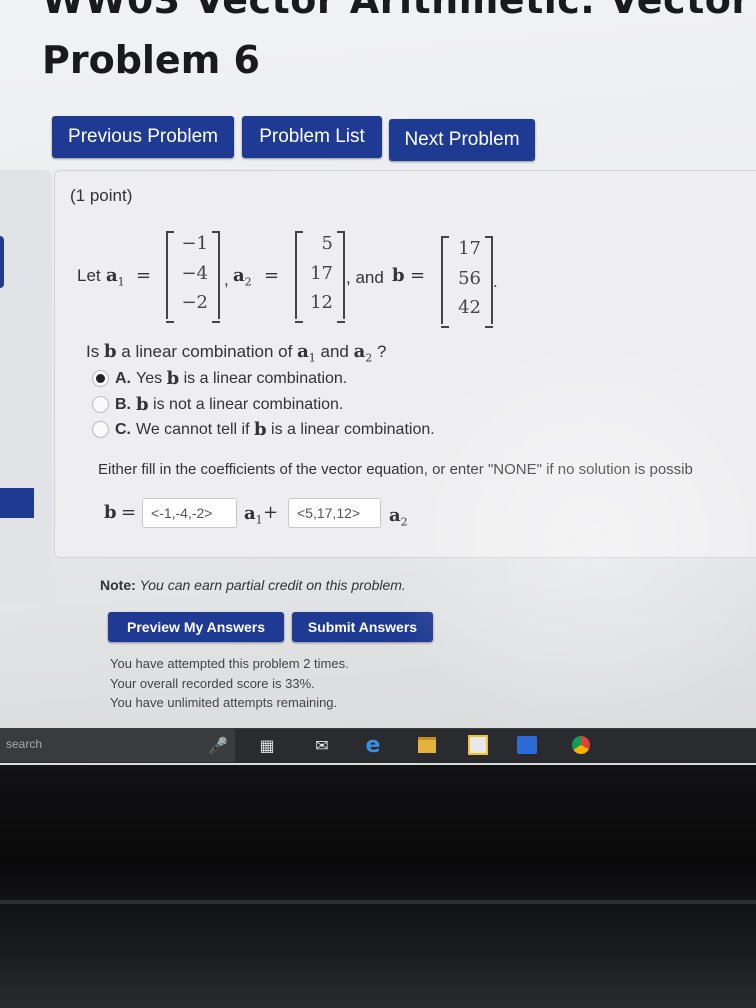  Describe the element at coordinates (362, 627) in the screenshot. I see `submit-answers-button: Submit Answers` at that location.